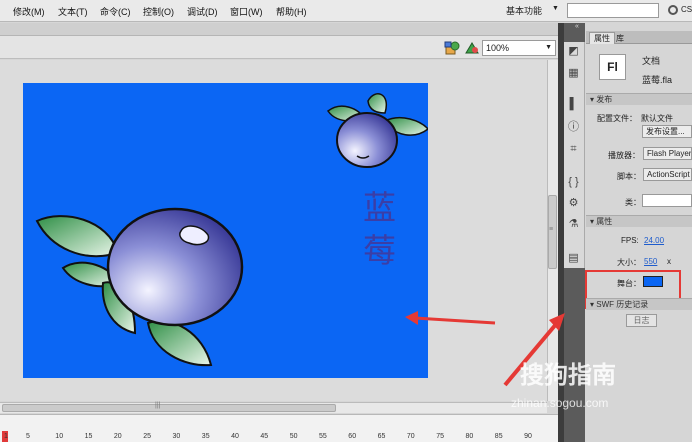 The height and width of the screenshot is (442, 692). I want to click on watermark-url: zhinan.sogou.com, so click(560, 403).